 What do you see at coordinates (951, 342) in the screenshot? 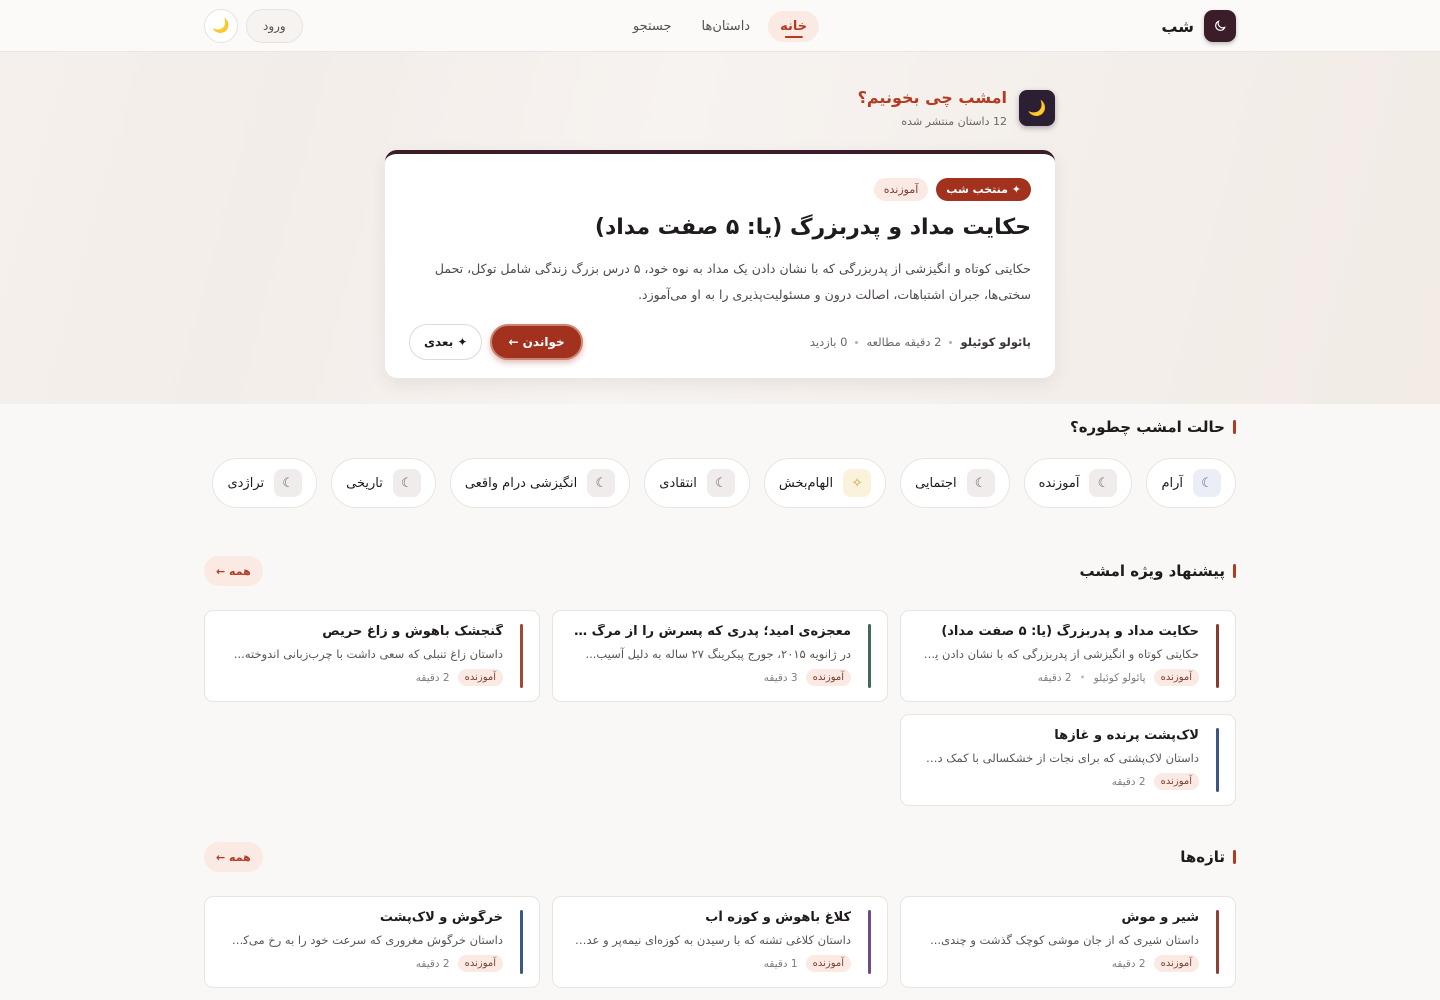
I see `separator-dot` at bounding box center [951, 342].